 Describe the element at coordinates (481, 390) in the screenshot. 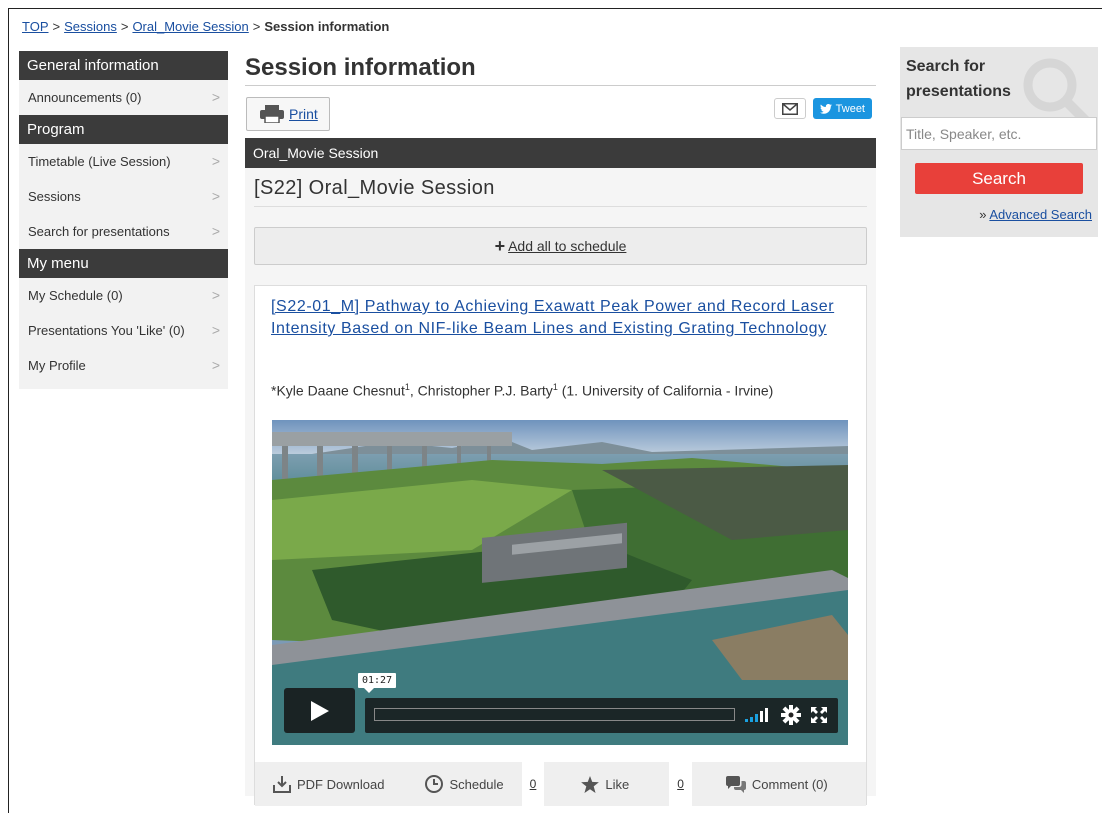

I see `author-name: , Christopher P.J. Barty` at that location.